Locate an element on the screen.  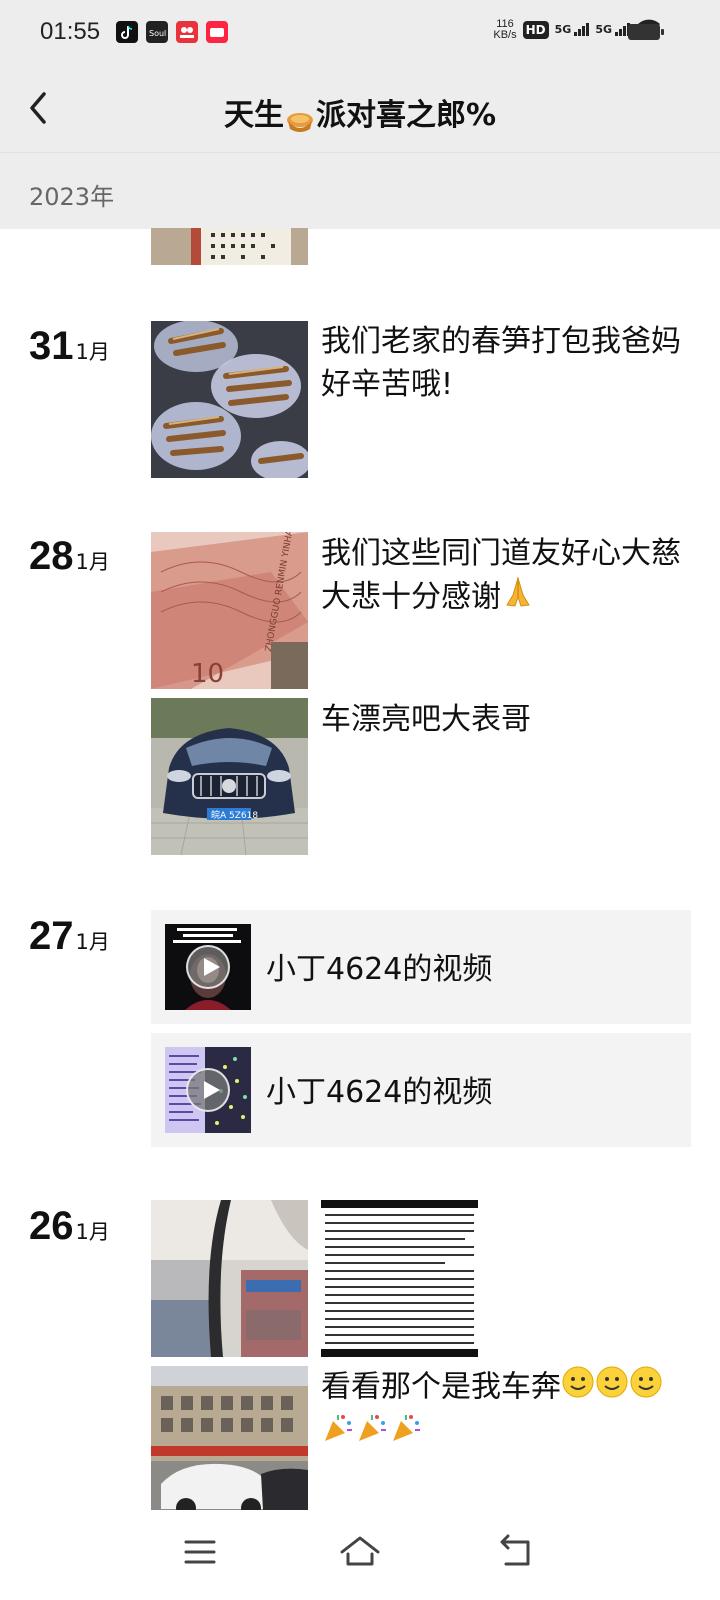
svg-text: Soul is located at coordinates (157, 33).